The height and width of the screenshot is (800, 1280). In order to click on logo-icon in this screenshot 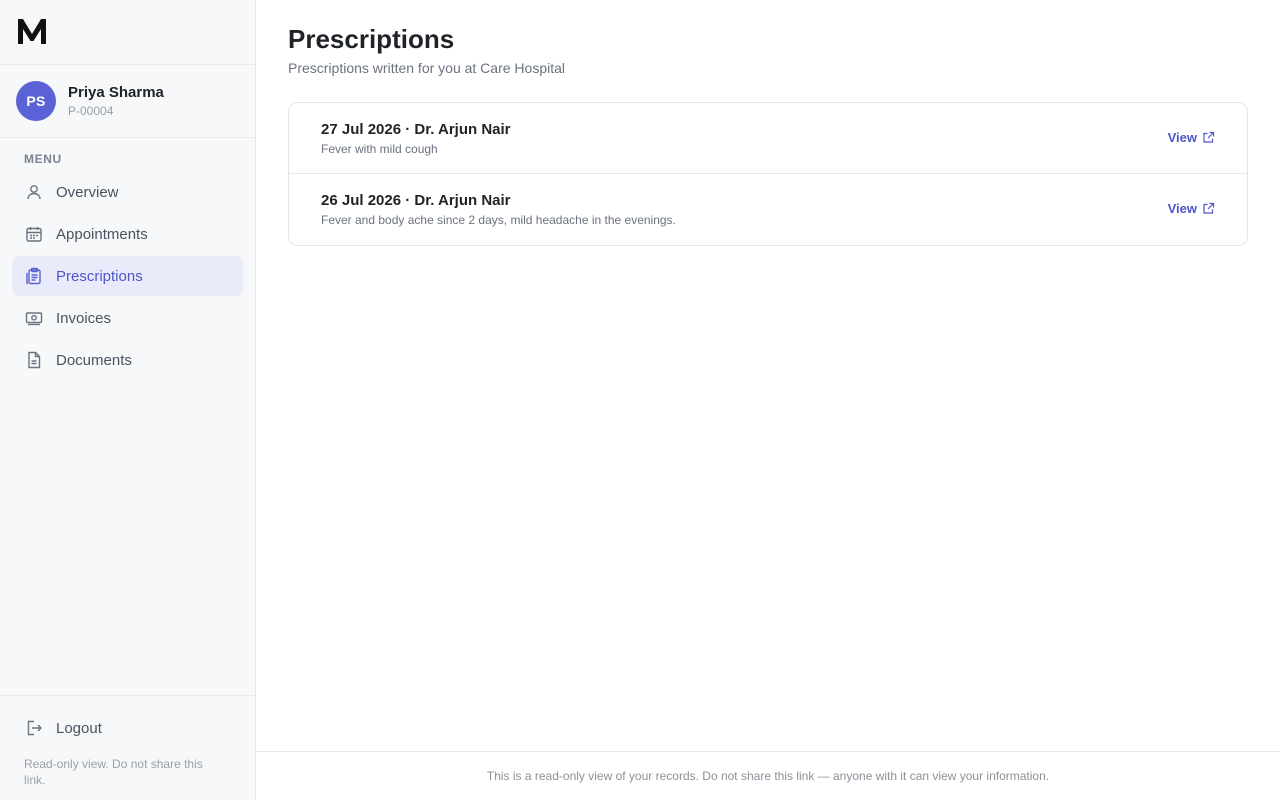, I will do `click(32, 31)`.